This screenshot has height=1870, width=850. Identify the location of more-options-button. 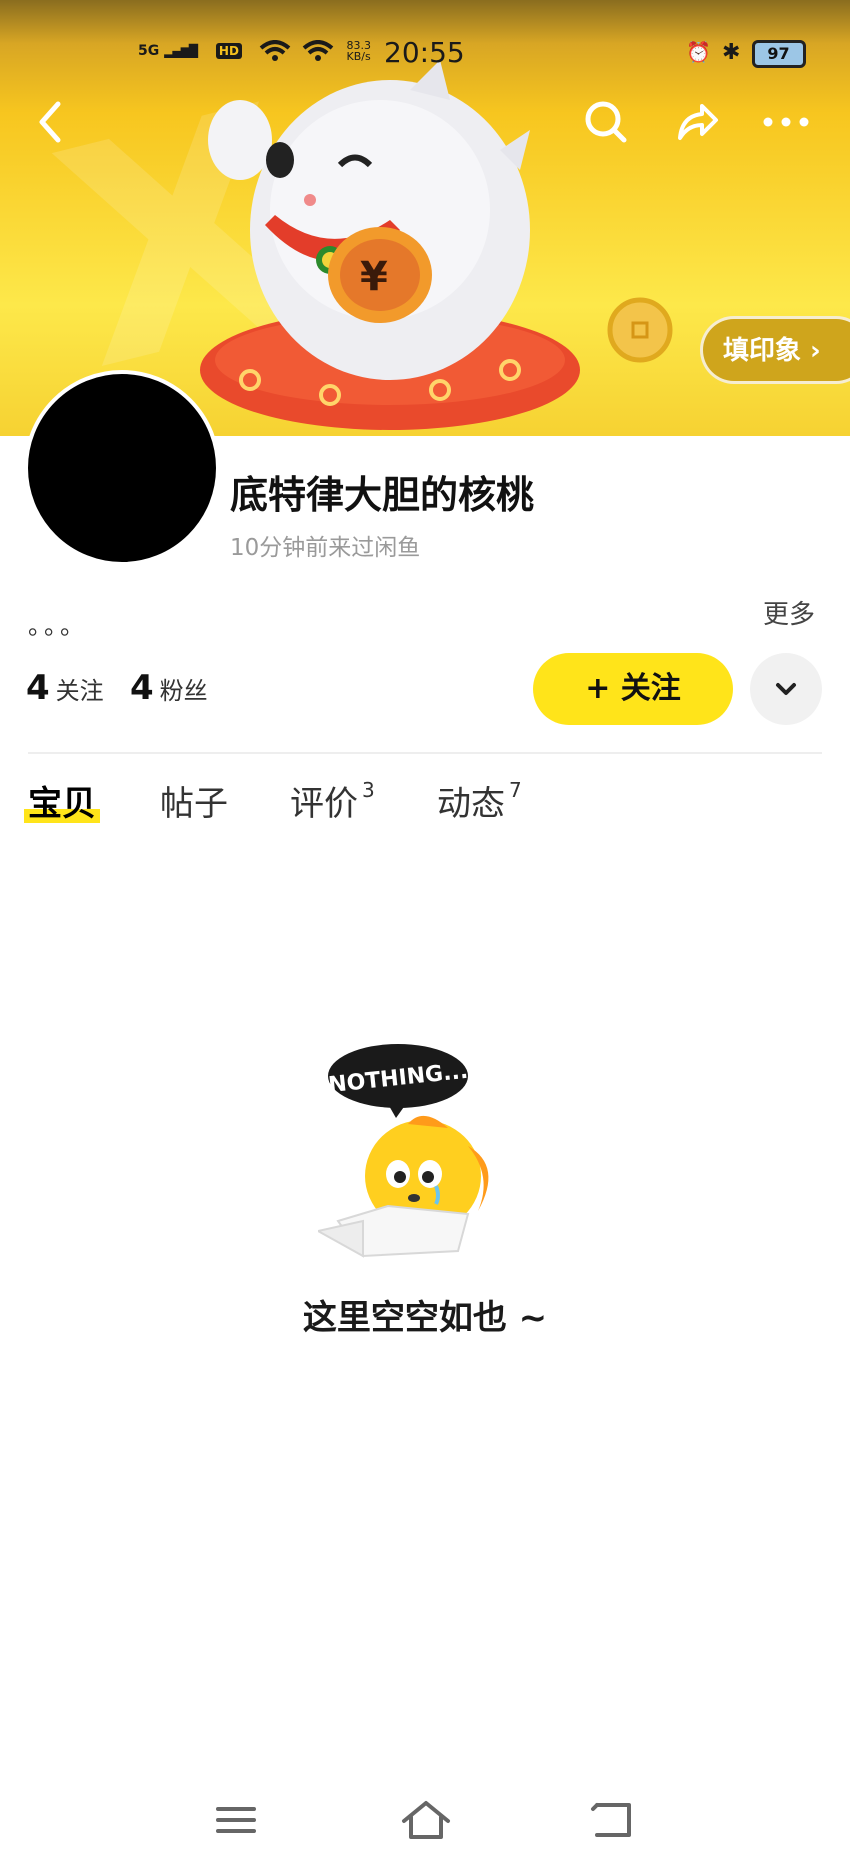
(786, 689).